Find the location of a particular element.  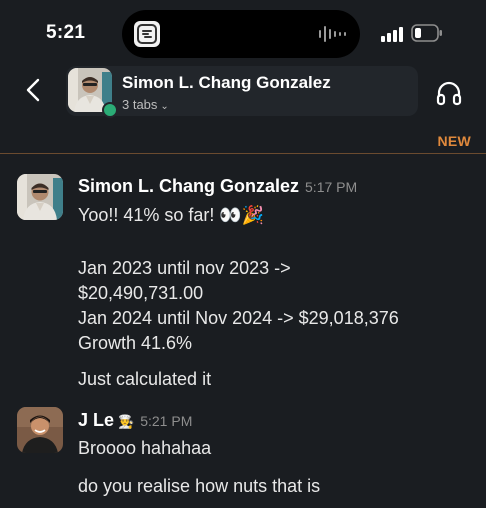

battery-icon is located at coordinates (426, 33).